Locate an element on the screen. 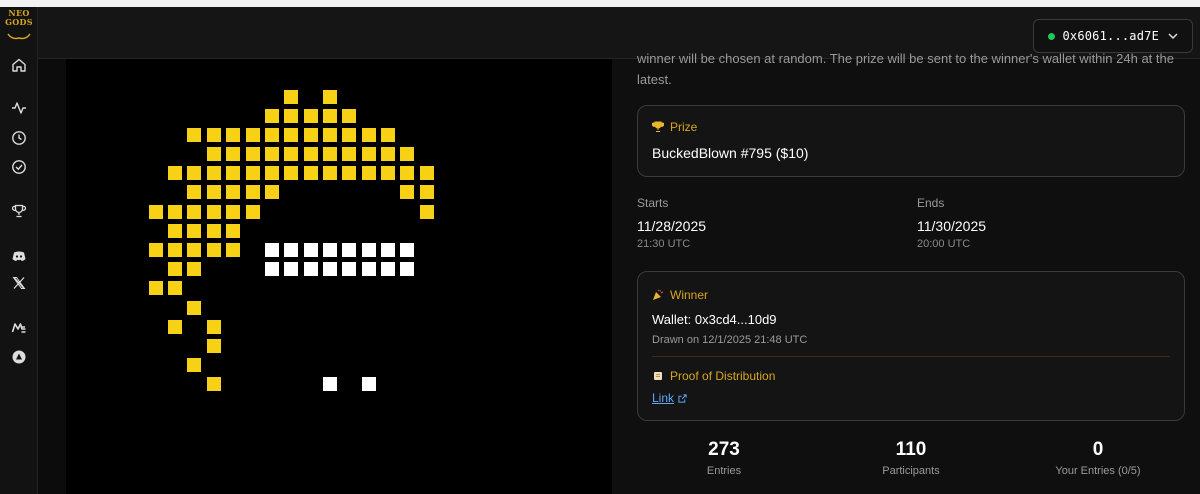  x-icon is located at coordinates (19, 283).